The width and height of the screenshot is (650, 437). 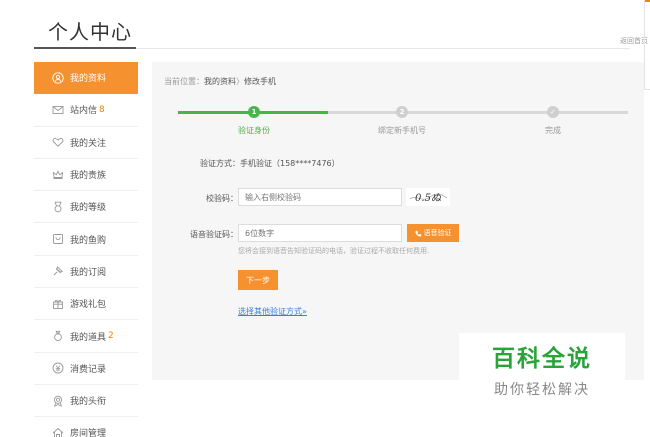 I want to click on captcha-image: 0.5ぬ, so click(x=428, y=197).